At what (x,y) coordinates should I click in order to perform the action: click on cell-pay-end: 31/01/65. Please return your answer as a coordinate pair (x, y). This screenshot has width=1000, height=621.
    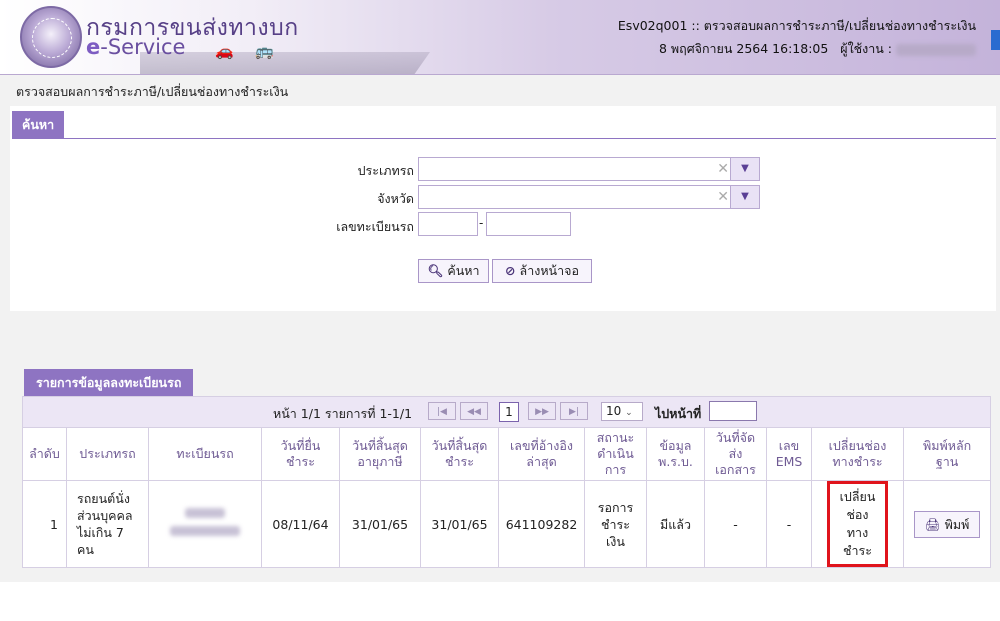
    Looking at the image, I should click on (459, 524).